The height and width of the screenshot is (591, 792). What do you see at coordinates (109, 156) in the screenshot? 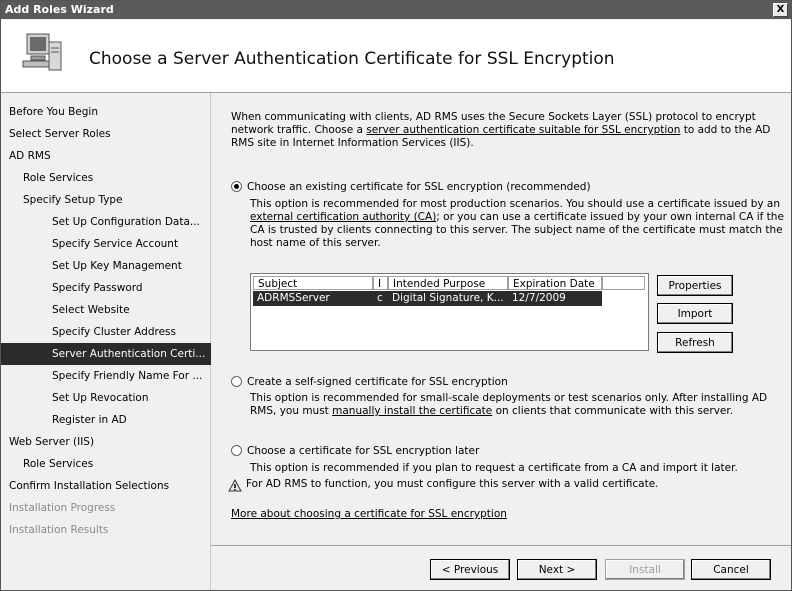
I see `sidebar-item-ad-rms: AD RMS` at bounding box center [109, 156].